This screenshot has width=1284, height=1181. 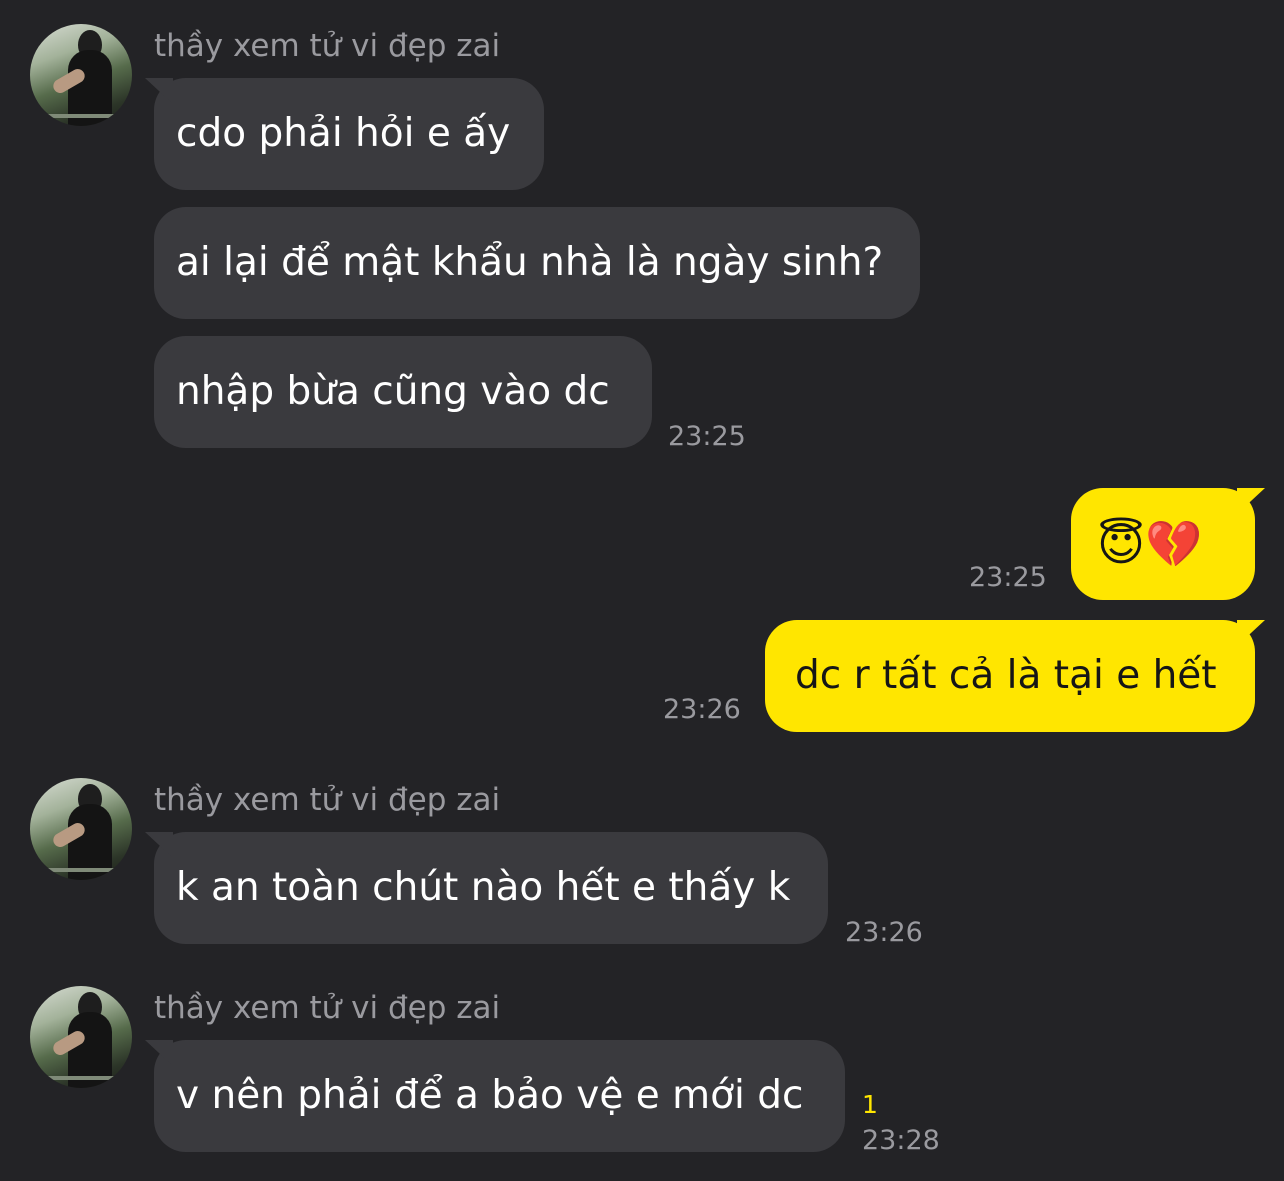 I want to click on message-timestamp: 23:28, so click(x=901, y=1140).